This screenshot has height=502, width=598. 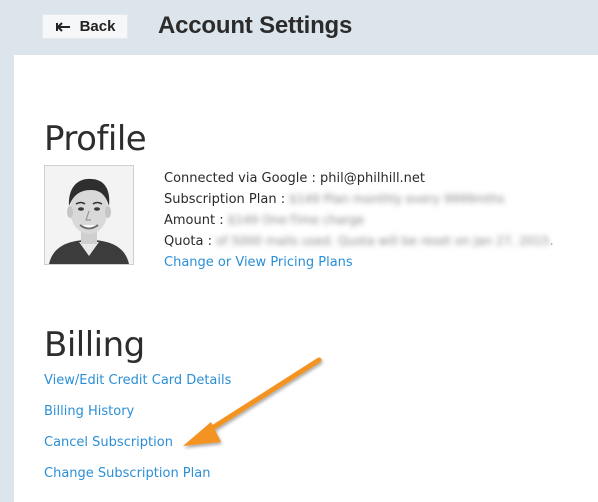 I want to click on amount-label: Amount :, so click(x=194, y=220).